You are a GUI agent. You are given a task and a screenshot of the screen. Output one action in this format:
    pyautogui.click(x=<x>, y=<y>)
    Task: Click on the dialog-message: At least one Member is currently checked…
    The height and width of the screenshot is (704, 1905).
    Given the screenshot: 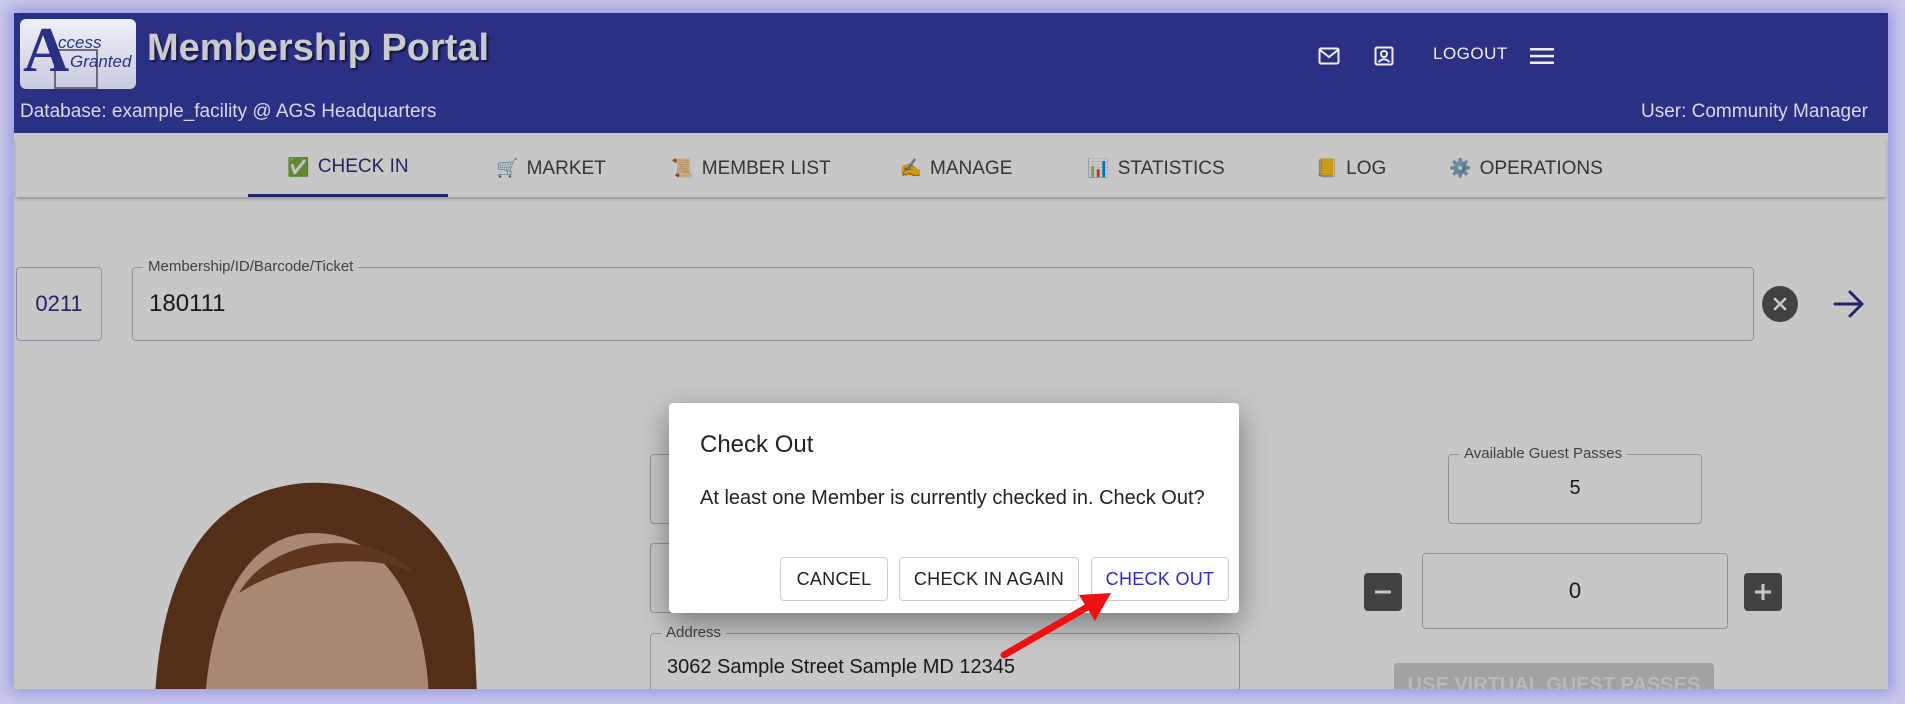 What is the action you would take?
    pyautogui.click(x=952, y=498)
    